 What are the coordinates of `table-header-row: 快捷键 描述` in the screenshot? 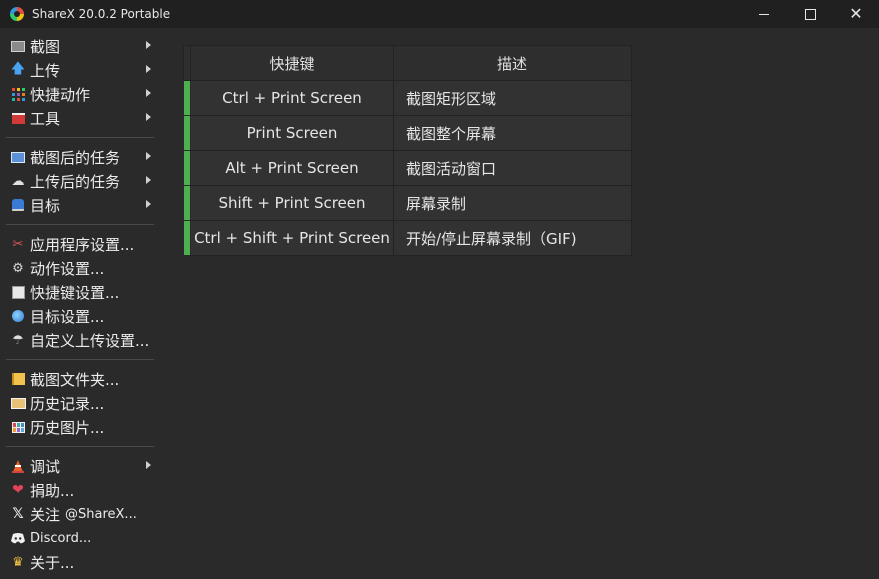 It's located at (407, 63).